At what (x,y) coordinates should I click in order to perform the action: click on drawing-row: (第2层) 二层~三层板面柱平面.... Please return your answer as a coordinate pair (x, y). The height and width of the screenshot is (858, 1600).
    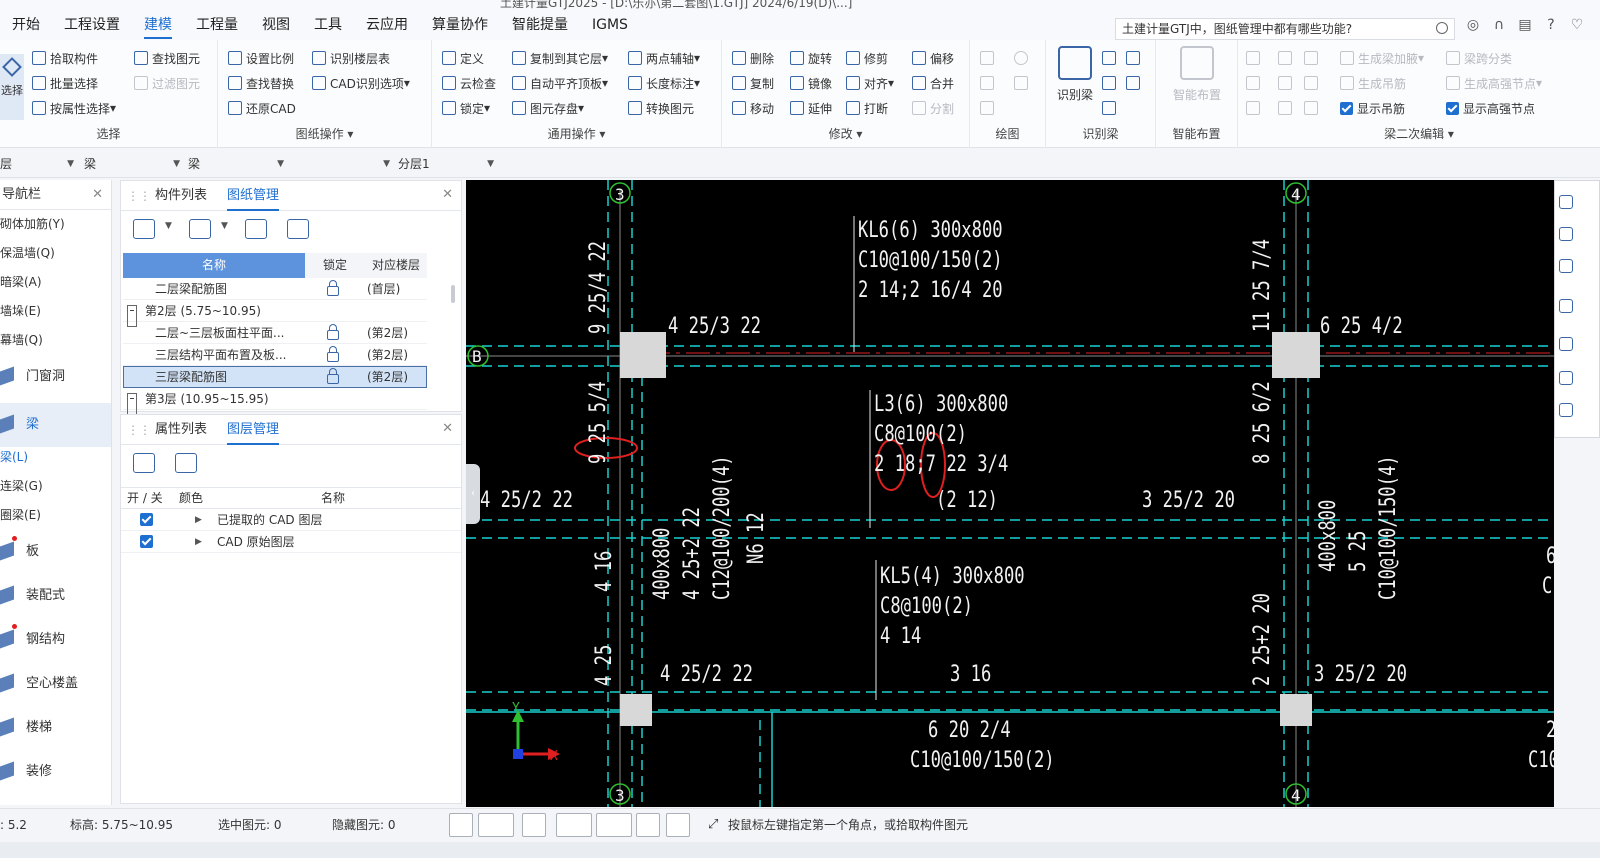
    Looking at the image, I should click on (275, 333).